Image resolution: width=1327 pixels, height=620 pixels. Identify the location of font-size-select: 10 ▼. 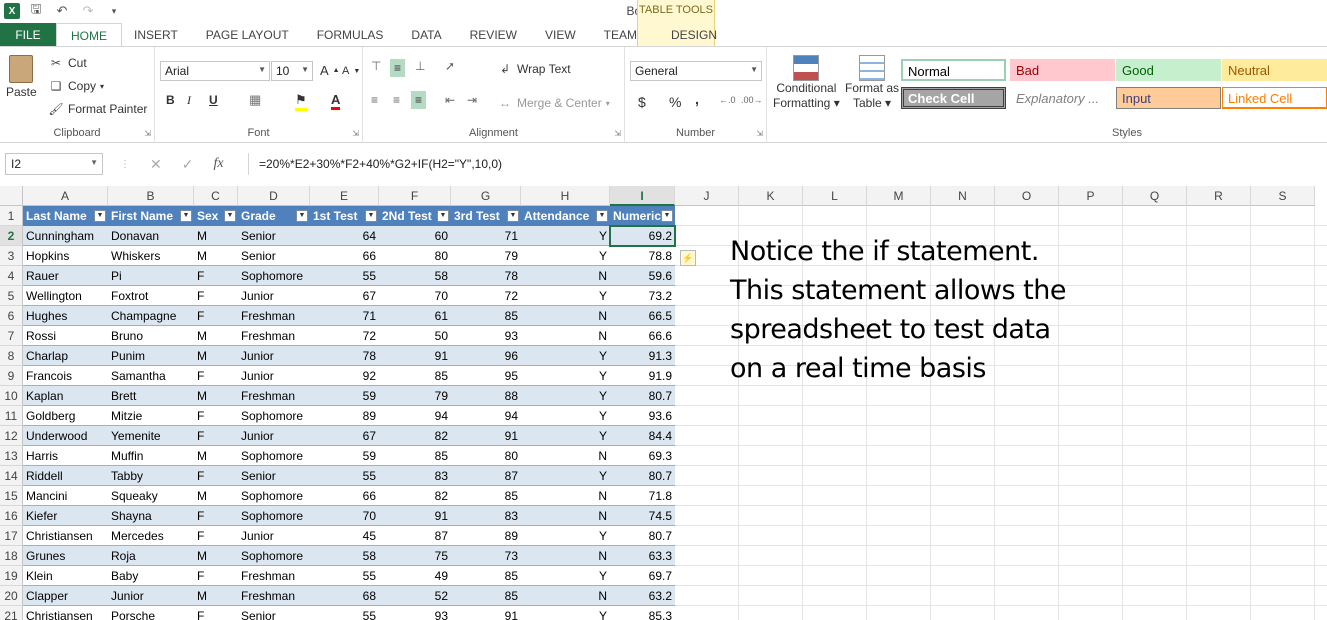
(292, 71).